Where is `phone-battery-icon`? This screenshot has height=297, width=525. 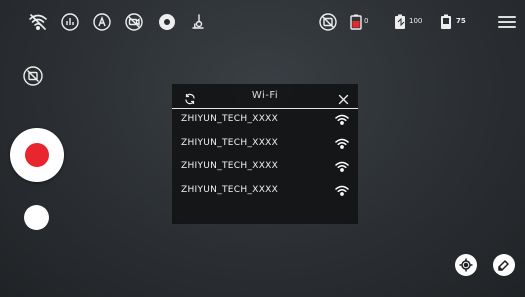 phone-battery-icon is located at coordinates (448, 22).